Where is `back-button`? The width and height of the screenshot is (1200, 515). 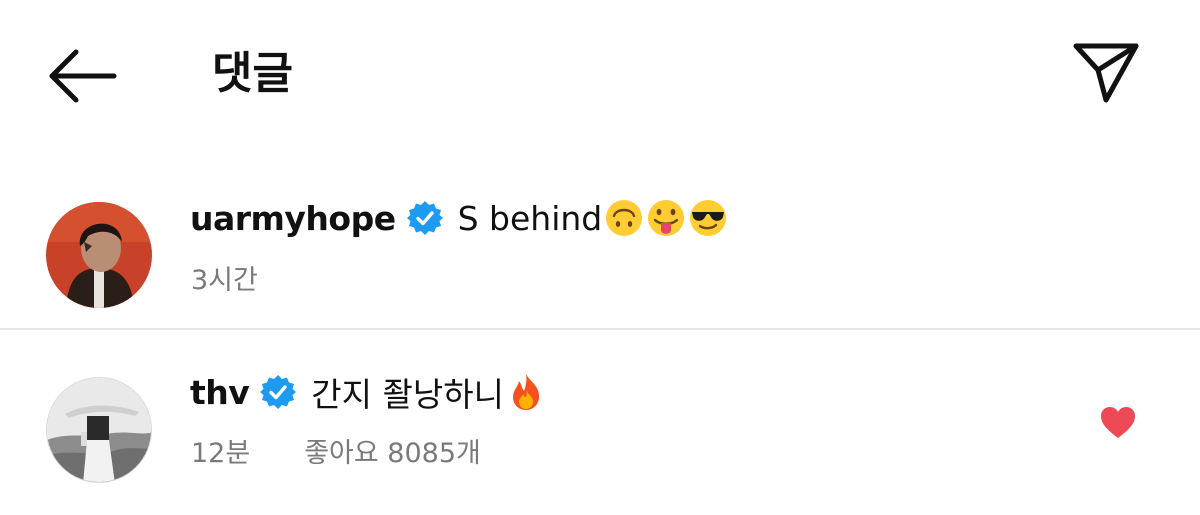
back-button is located at coordinates (82, 76).